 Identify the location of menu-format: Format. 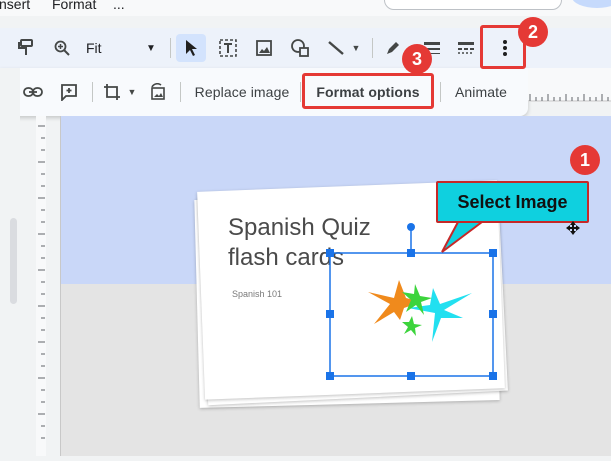
(74, 6).